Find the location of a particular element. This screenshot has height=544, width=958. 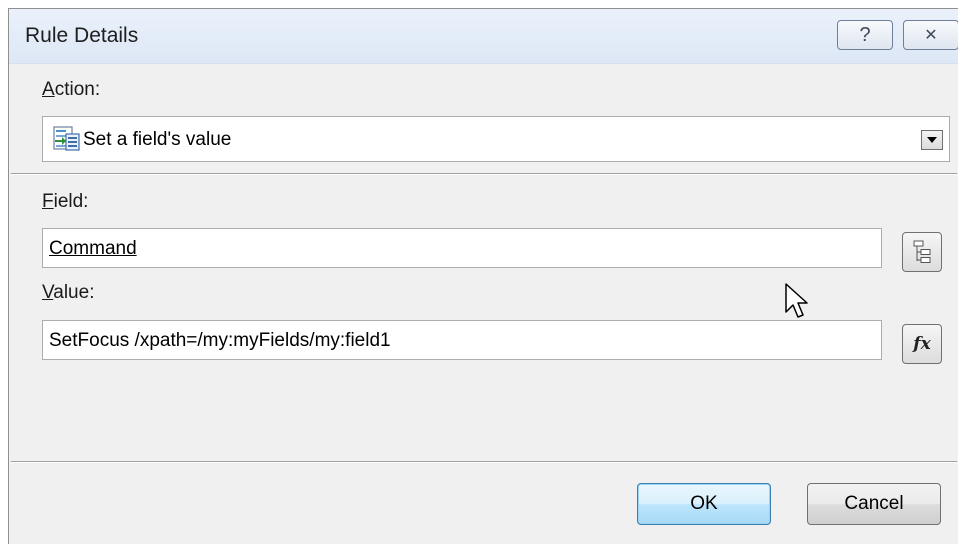

chevron-down-icon is located at coordinates (932, 140).